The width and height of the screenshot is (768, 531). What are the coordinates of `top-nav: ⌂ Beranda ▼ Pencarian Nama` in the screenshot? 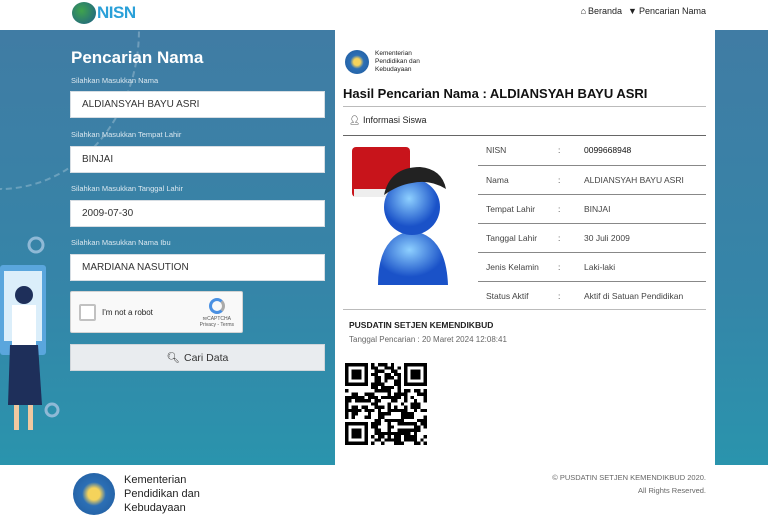 It's located at (643, 11).